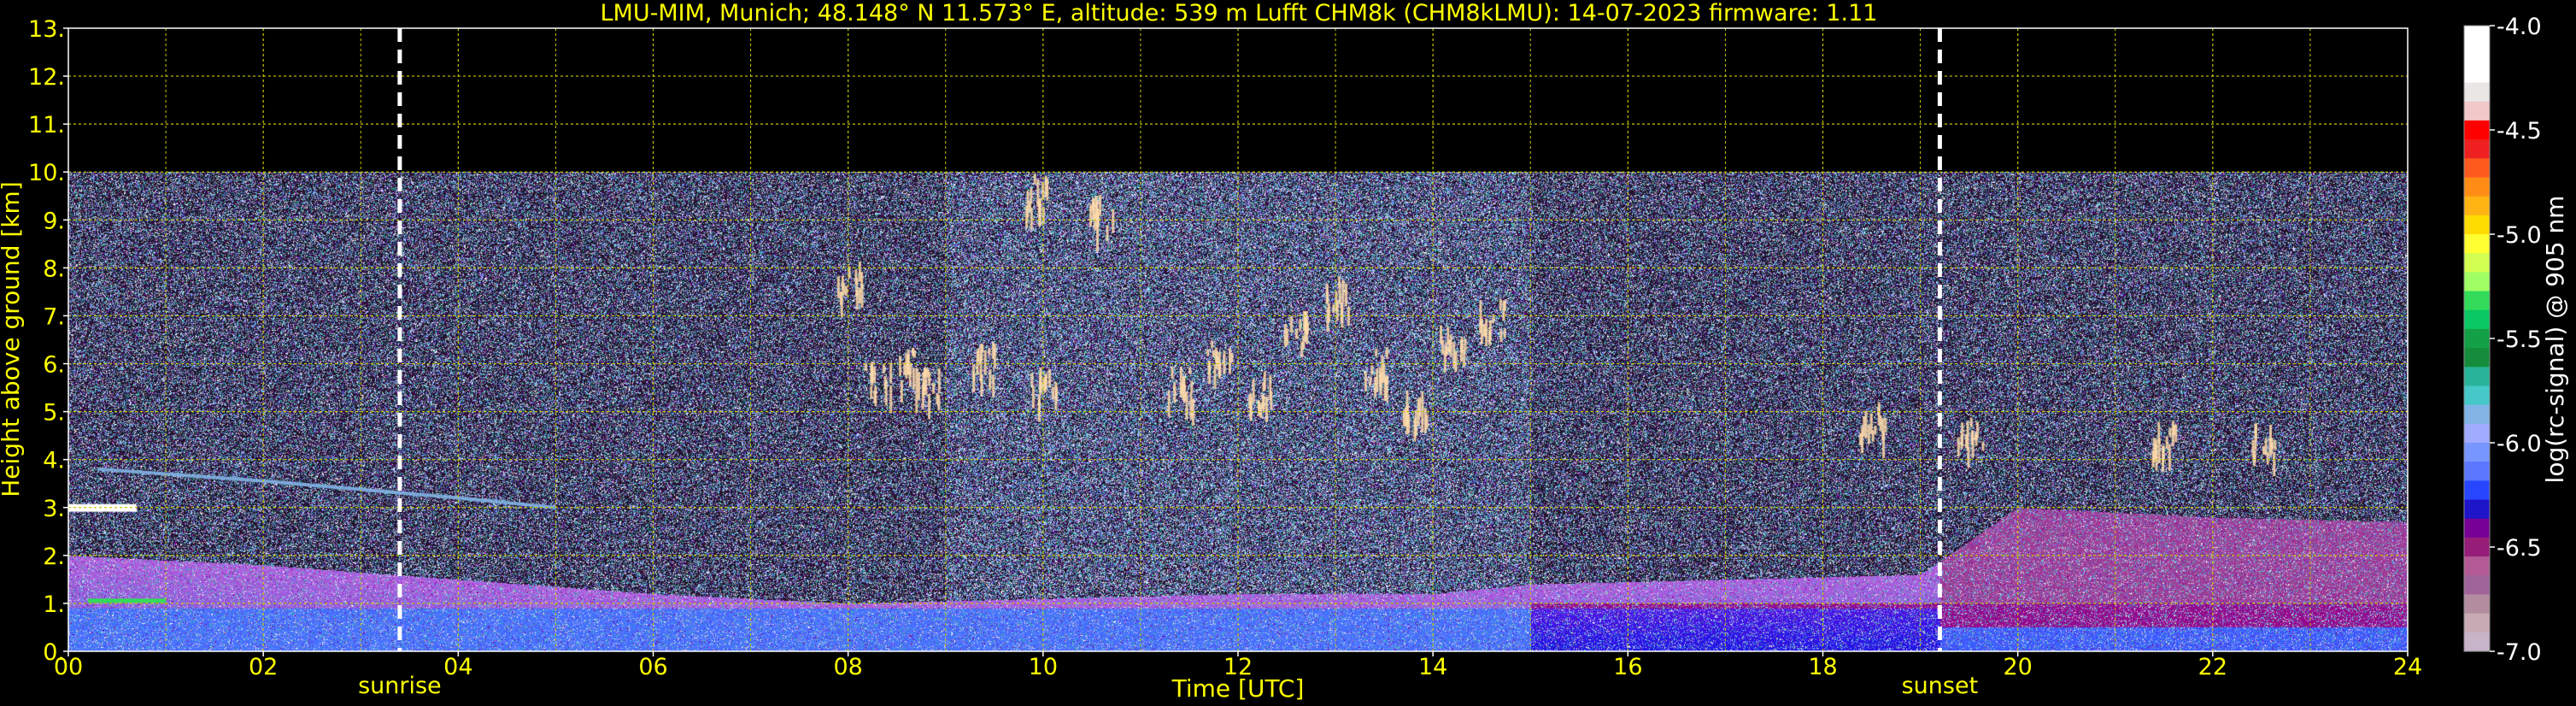 The image size is (2576, 706). I want to click on colorbar-label: log(rc-signal) @ 905 nm, so click(2555, 340).